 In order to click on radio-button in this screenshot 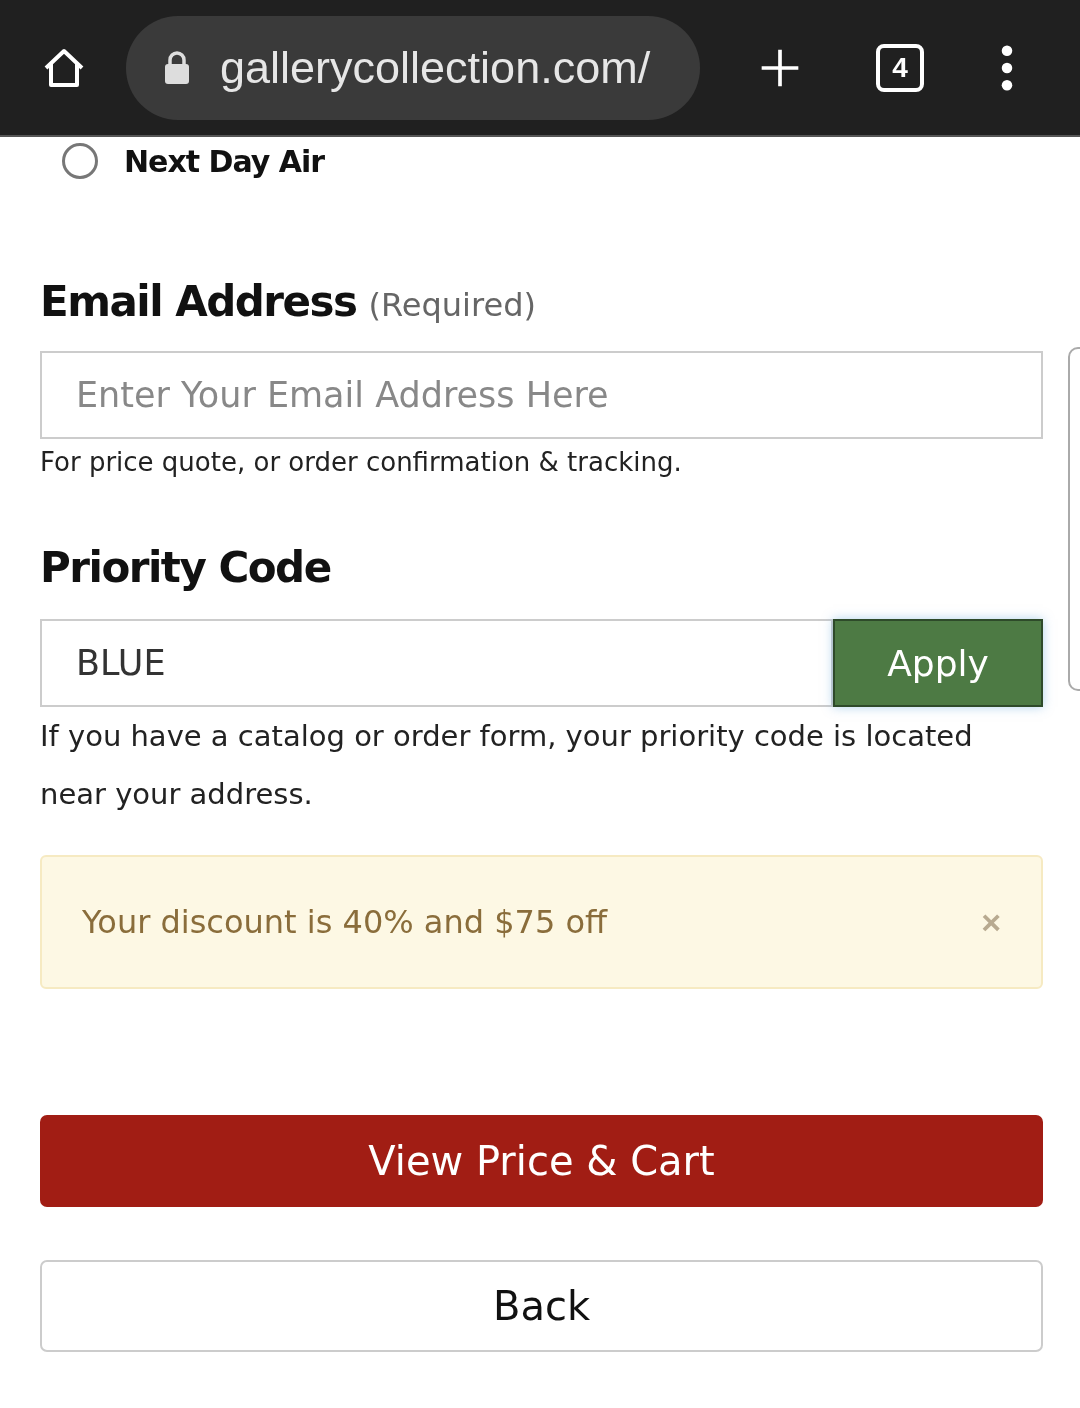, I will do `click(80, 161)`.